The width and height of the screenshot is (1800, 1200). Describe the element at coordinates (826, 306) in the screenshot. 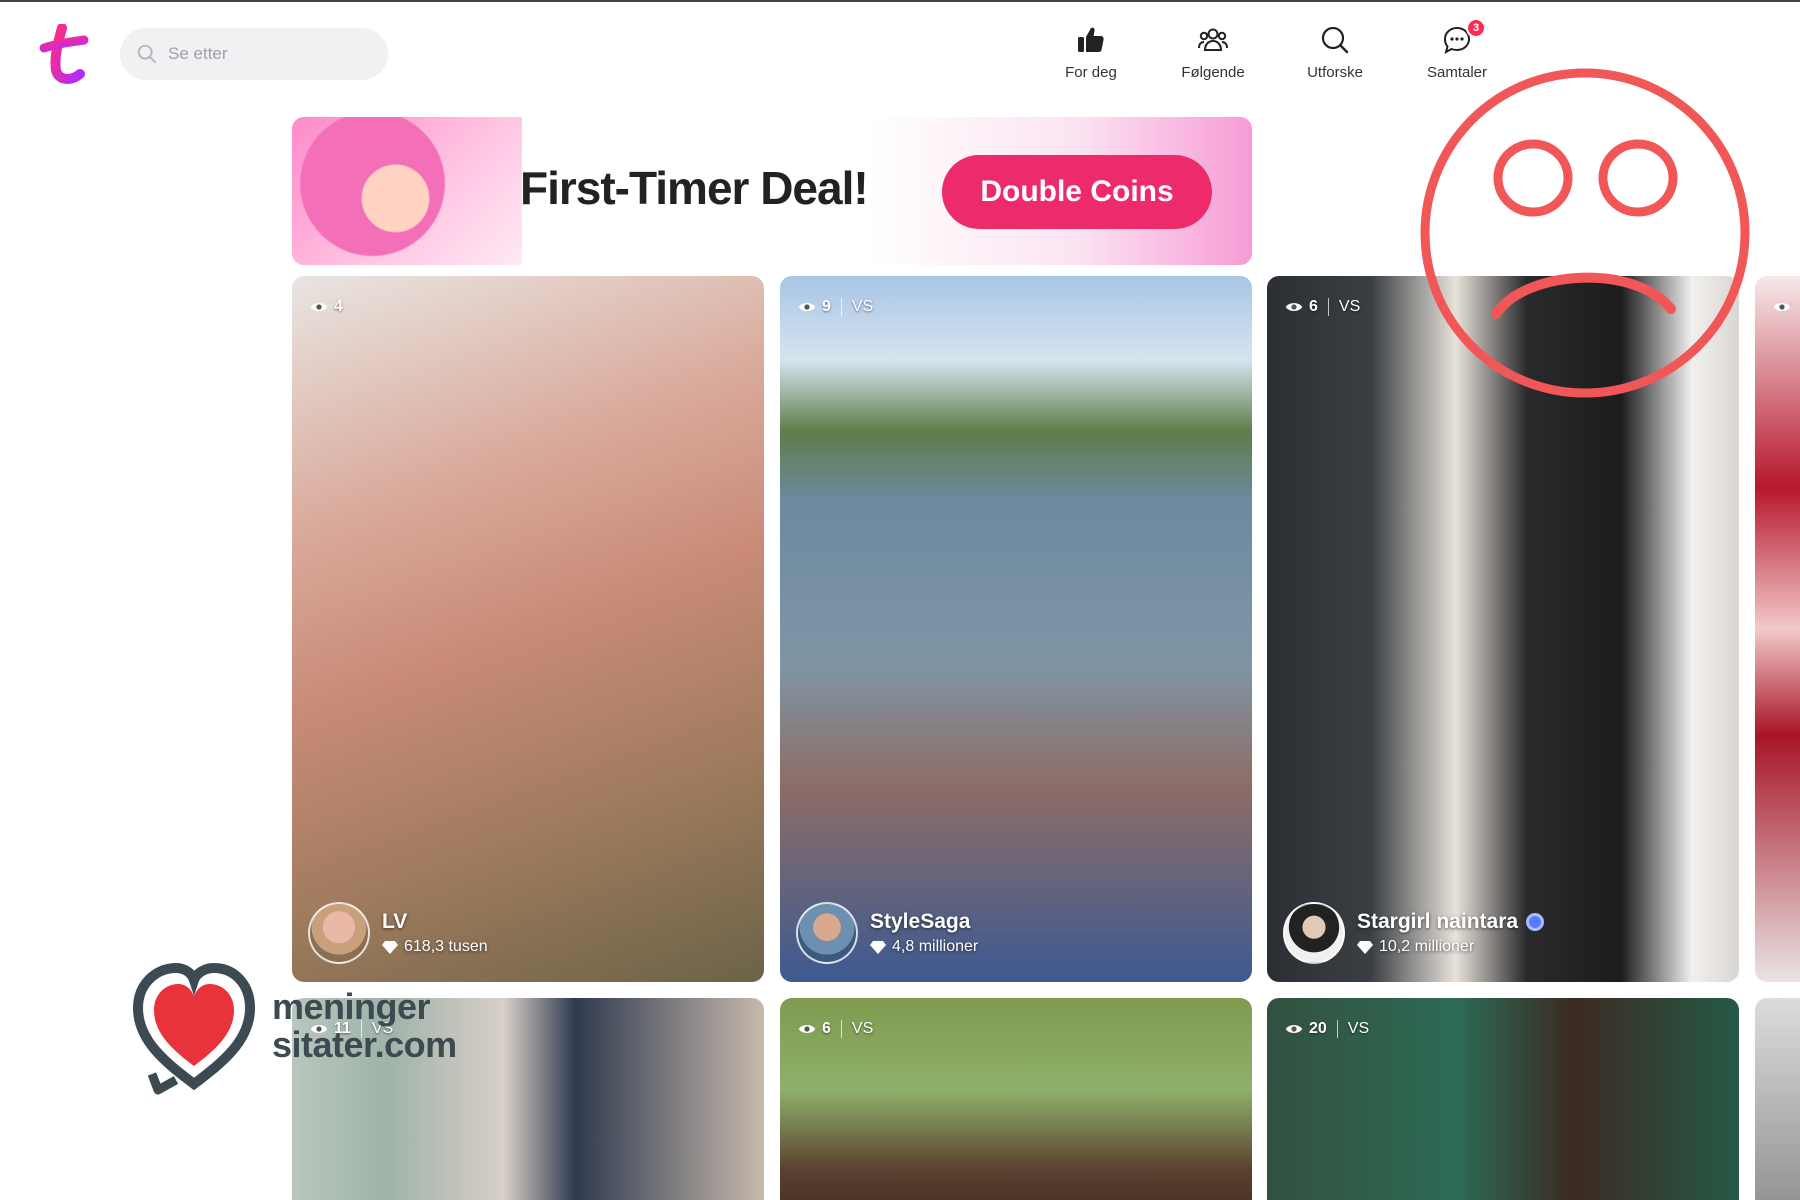

I see `view-count-value: 9` at that location.